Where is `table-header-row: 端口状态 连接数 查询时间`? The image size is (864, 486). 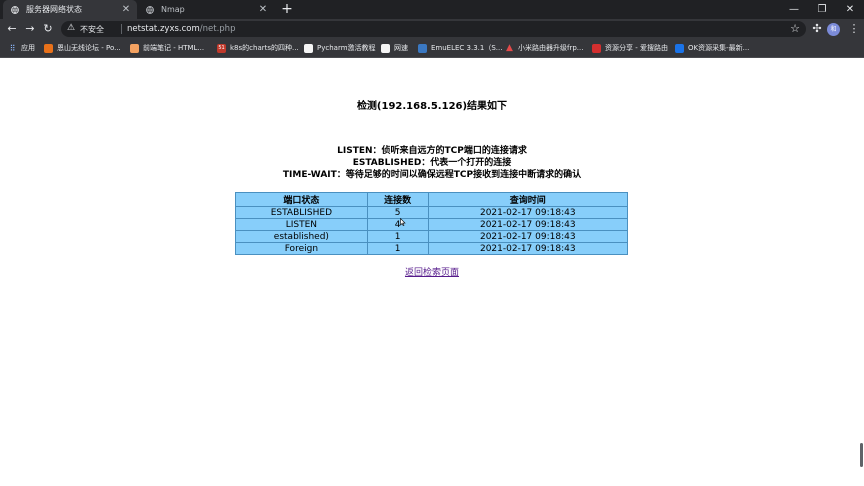
table-header-row: 端口状态 连接数 查询时间 is located at coordinates (432, 199).